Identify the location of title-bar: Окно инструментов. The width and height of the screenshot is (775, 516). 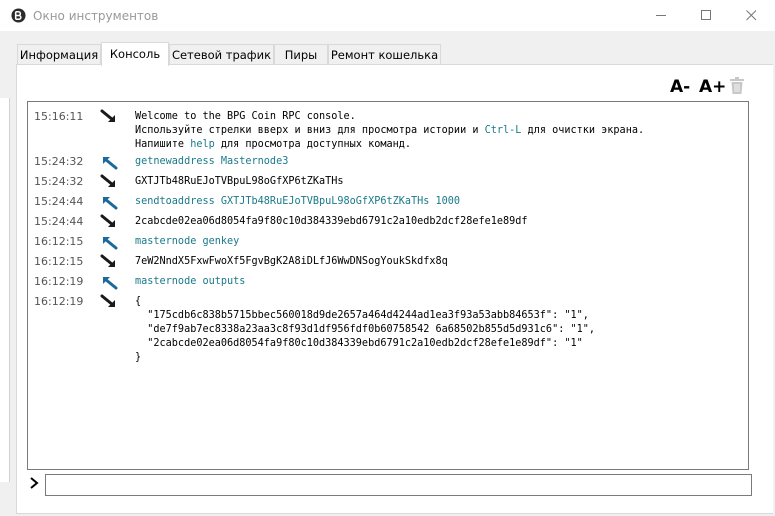
(387, 15).